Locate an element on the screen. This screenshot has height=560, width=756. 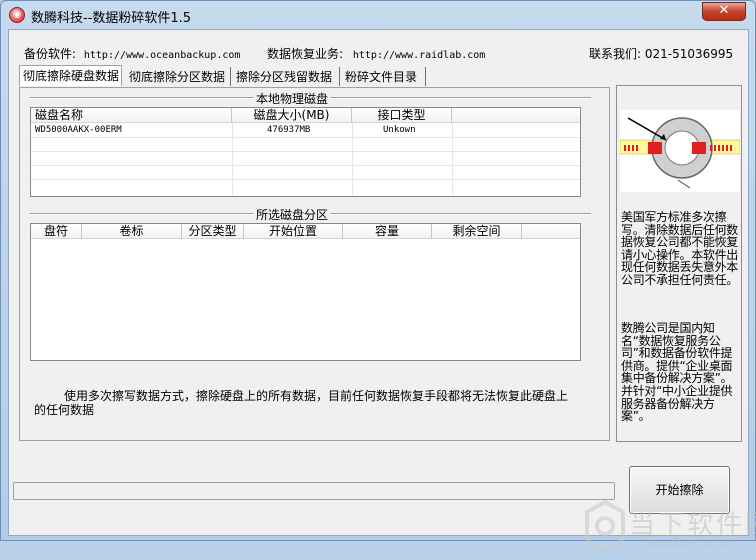
table-row: WD5000AAKX-00ERM 476937MB Unkown is located at coordinates (305, 130).